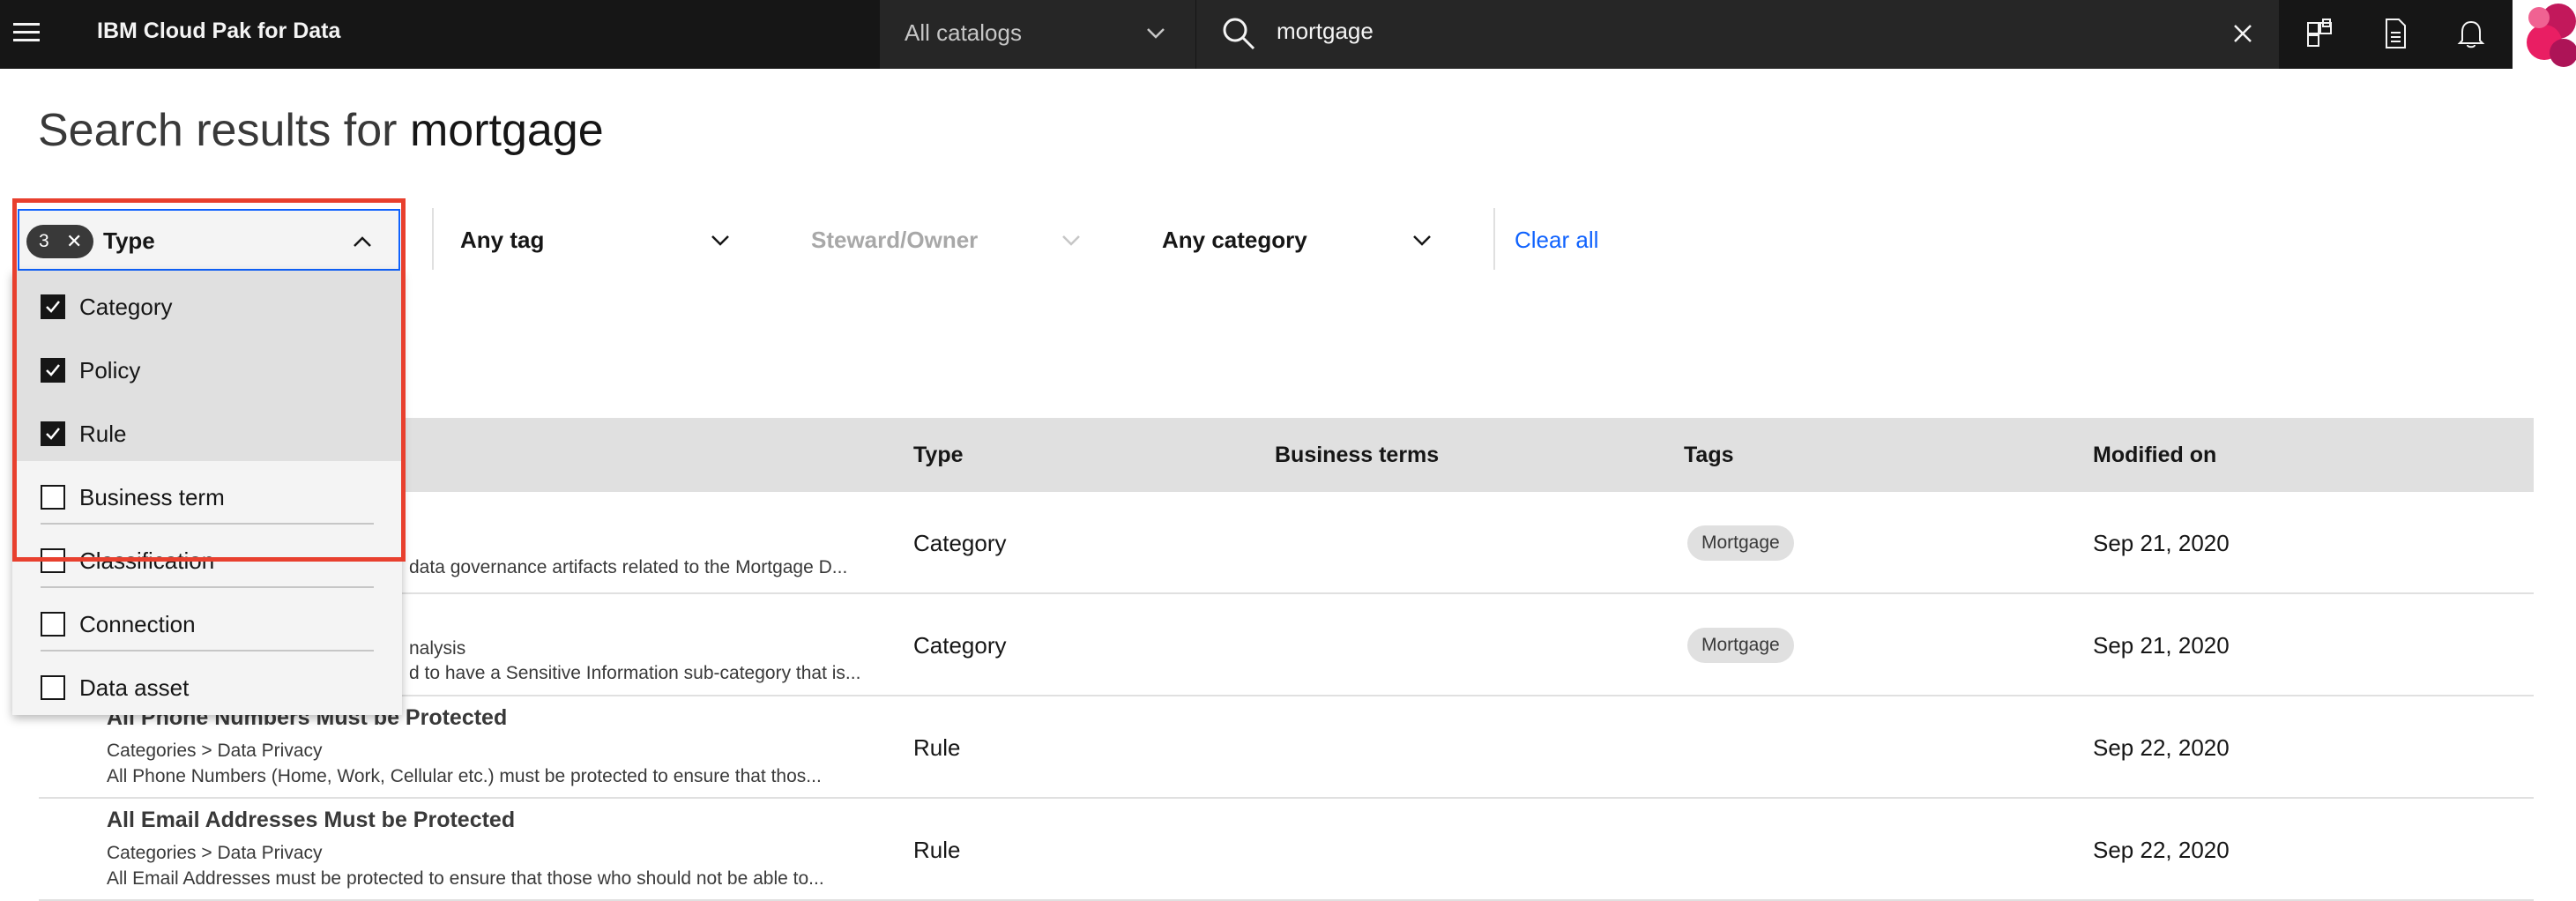  Describe the element at coordinates (1239, 34) in the screenshot. I see `search-icon` at that location.